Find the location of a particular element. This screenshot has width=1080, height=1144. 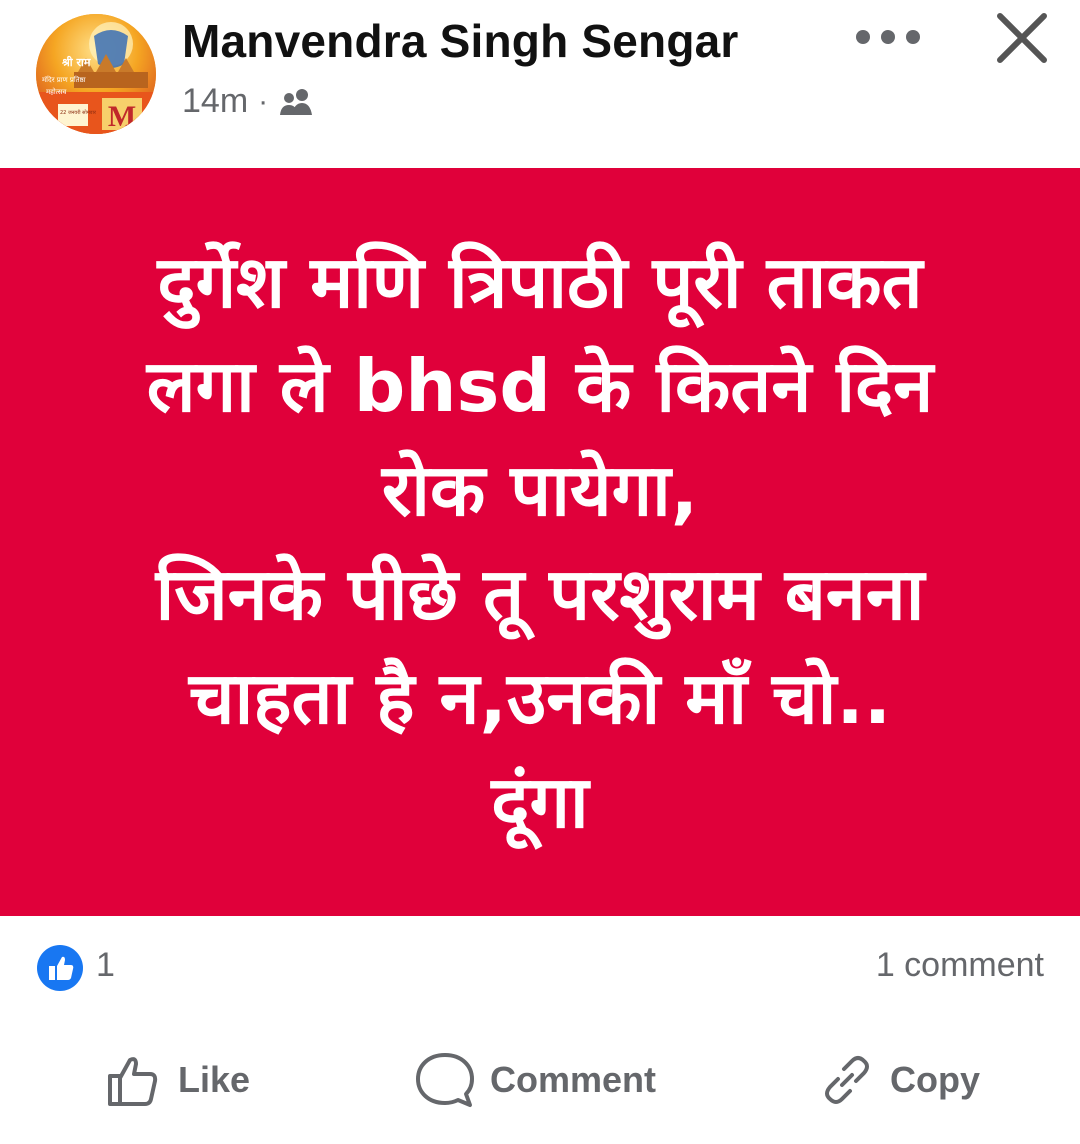

link-icon is located at coordinates (847, 1080).